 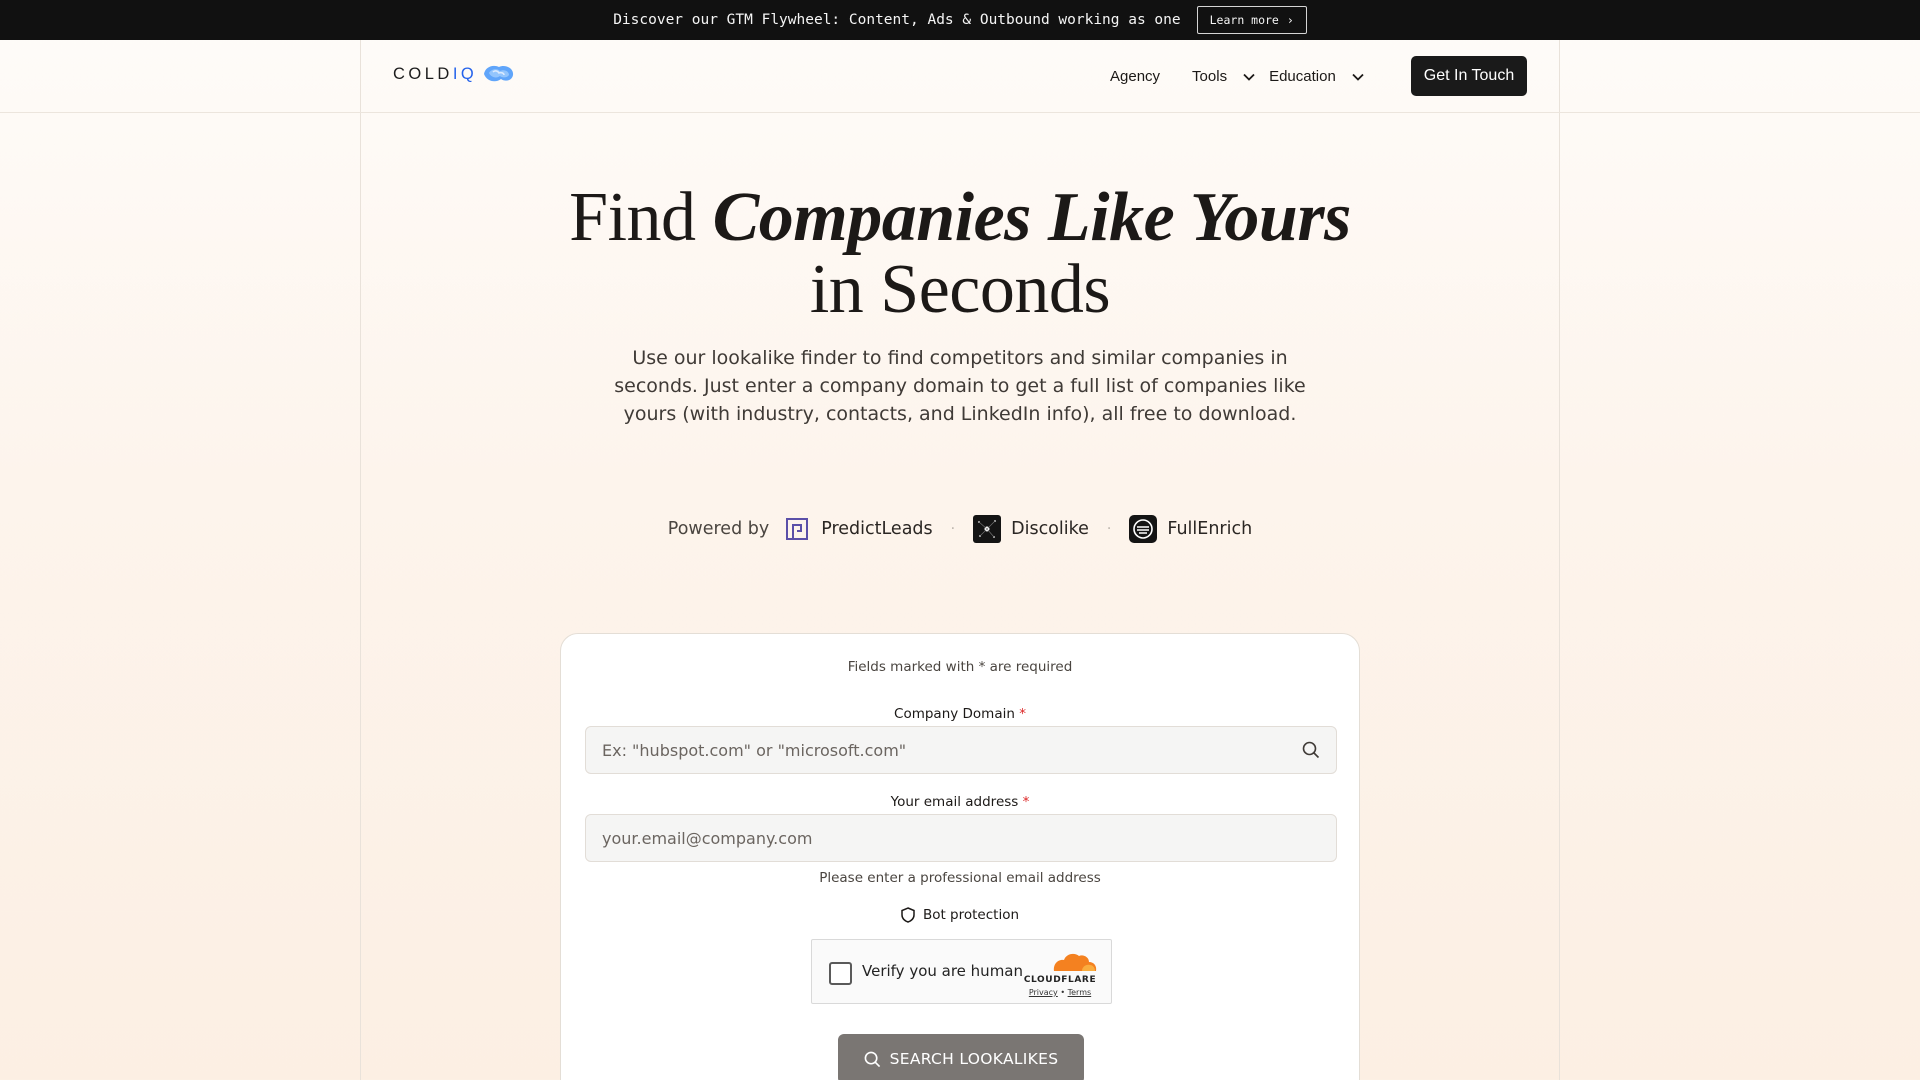 What do you see at coordinates (971, 915) in the screenshot?
I see `bot-protection-label: Bot protection` at bounding box center [971, 915].